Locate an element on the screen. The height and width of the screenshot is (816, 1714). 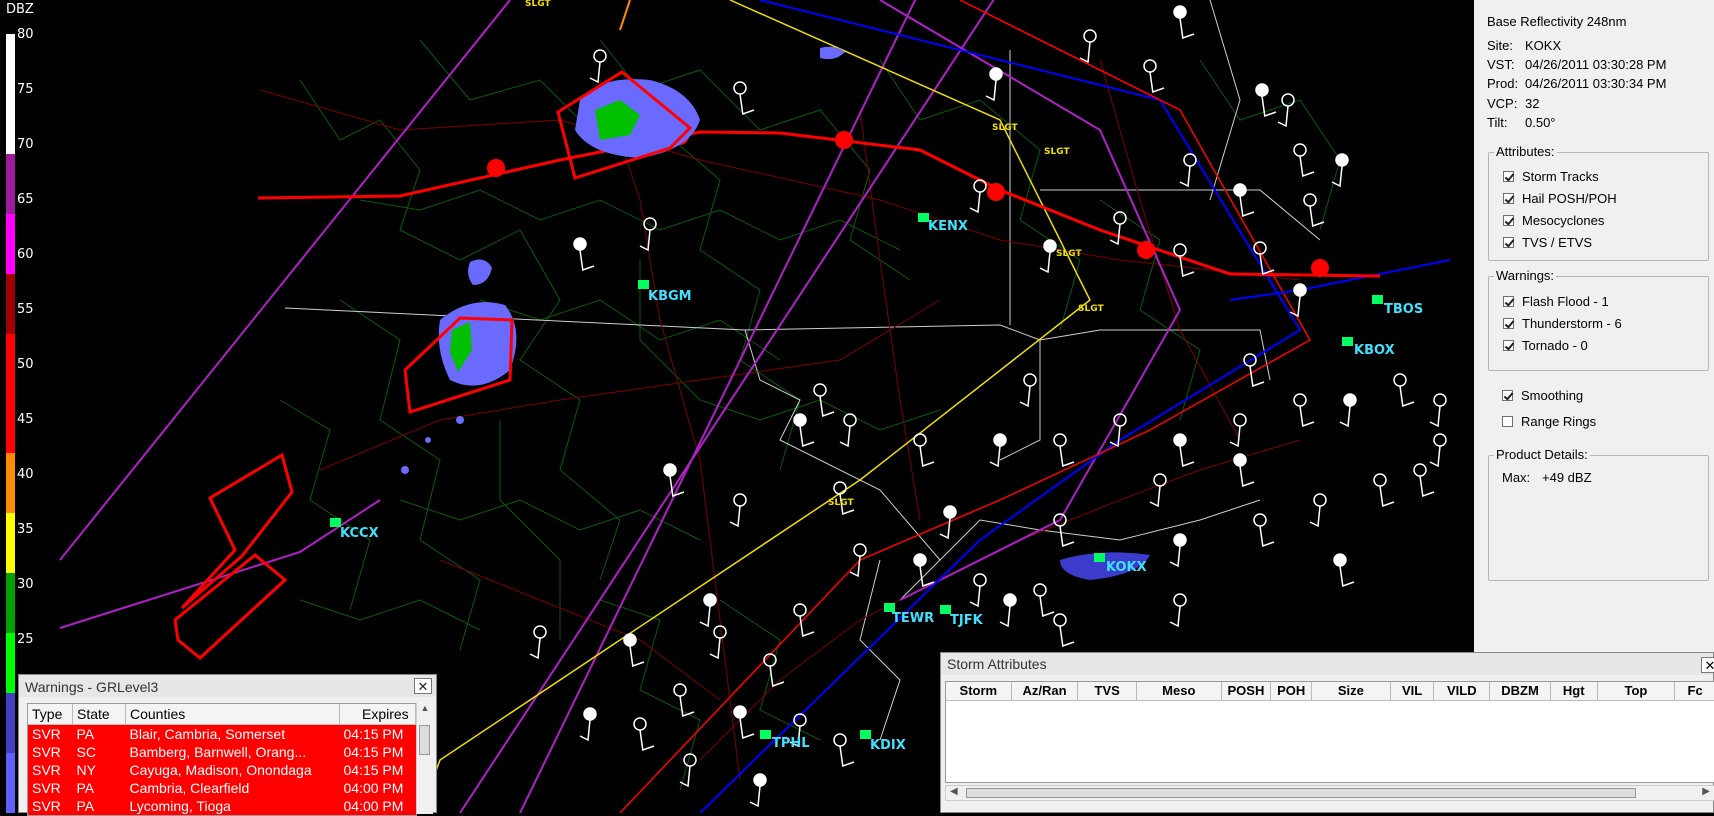
table-row: SVR PA Lycoming, Tioga 04:00 PM is located at coordinates (222, 806).